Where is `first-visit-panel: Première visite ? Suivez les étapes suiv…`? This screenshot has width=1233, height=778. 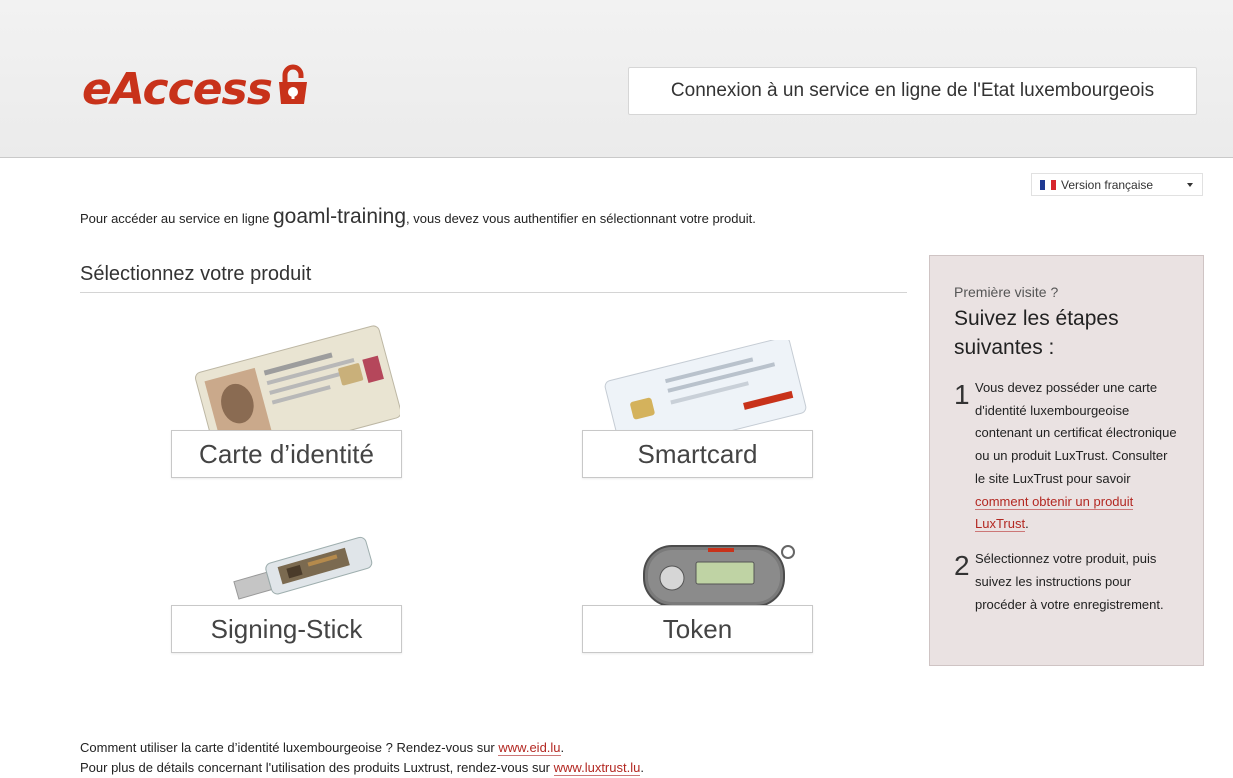 first-visit-panel: Première visite ? Suivez les étapes suiv… is located at coordinates (1066, 460).